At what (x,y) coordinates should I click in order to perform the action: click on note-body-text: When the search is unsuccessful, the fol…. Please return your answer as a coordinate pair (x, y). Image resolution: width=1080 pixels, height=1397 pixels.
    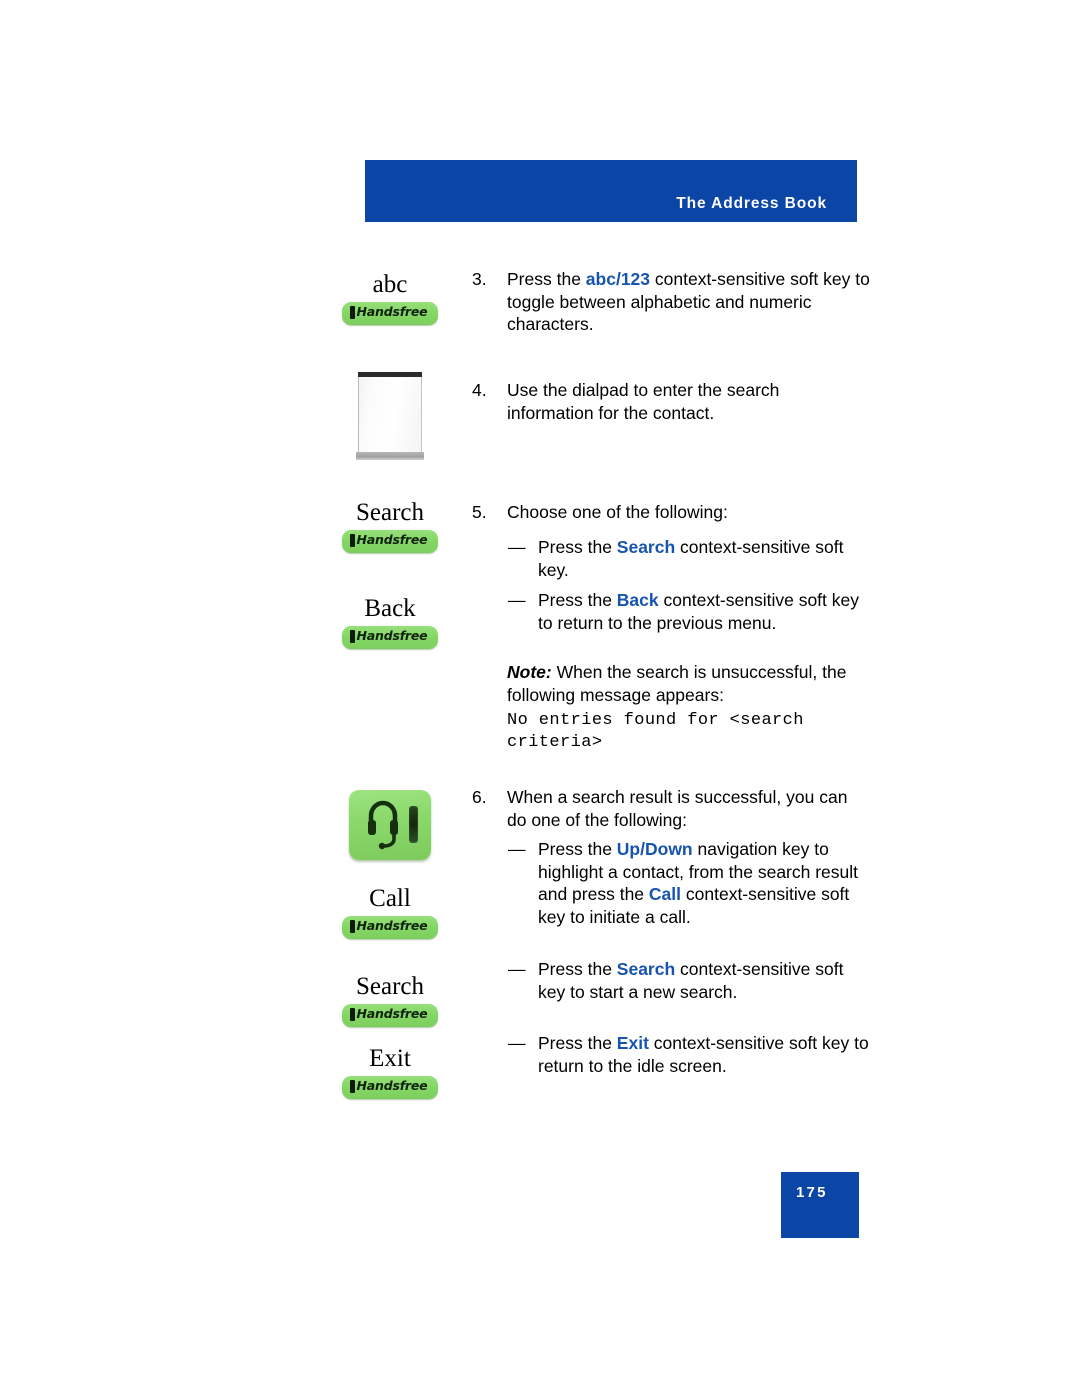
    Looking at the image, I should click on (677, 683).